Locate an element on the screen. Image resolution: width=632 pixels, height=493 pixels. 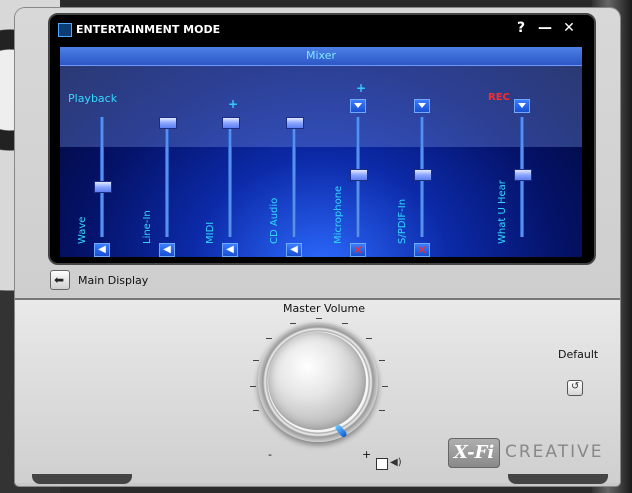
microphone-dropdown is located at coordinates (358, 106).